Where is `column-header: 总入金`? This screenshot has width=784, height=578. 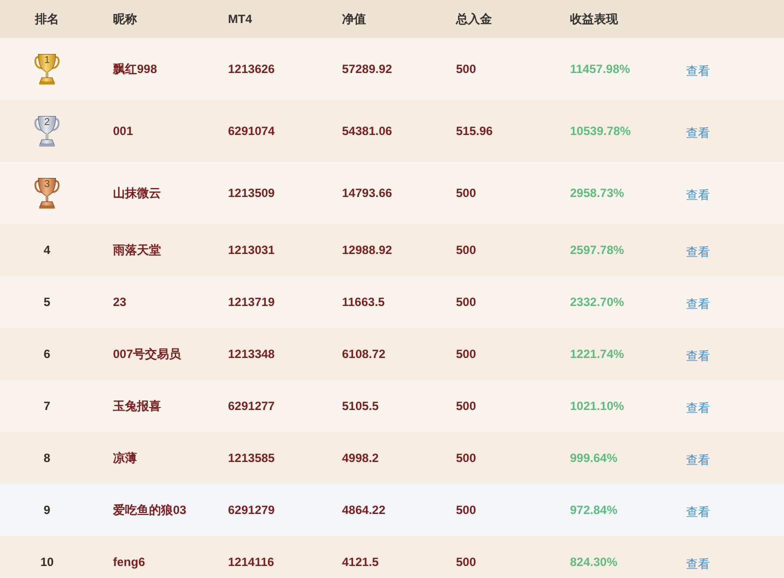
column-header: 总入金 is located at coordinates (474, 19).